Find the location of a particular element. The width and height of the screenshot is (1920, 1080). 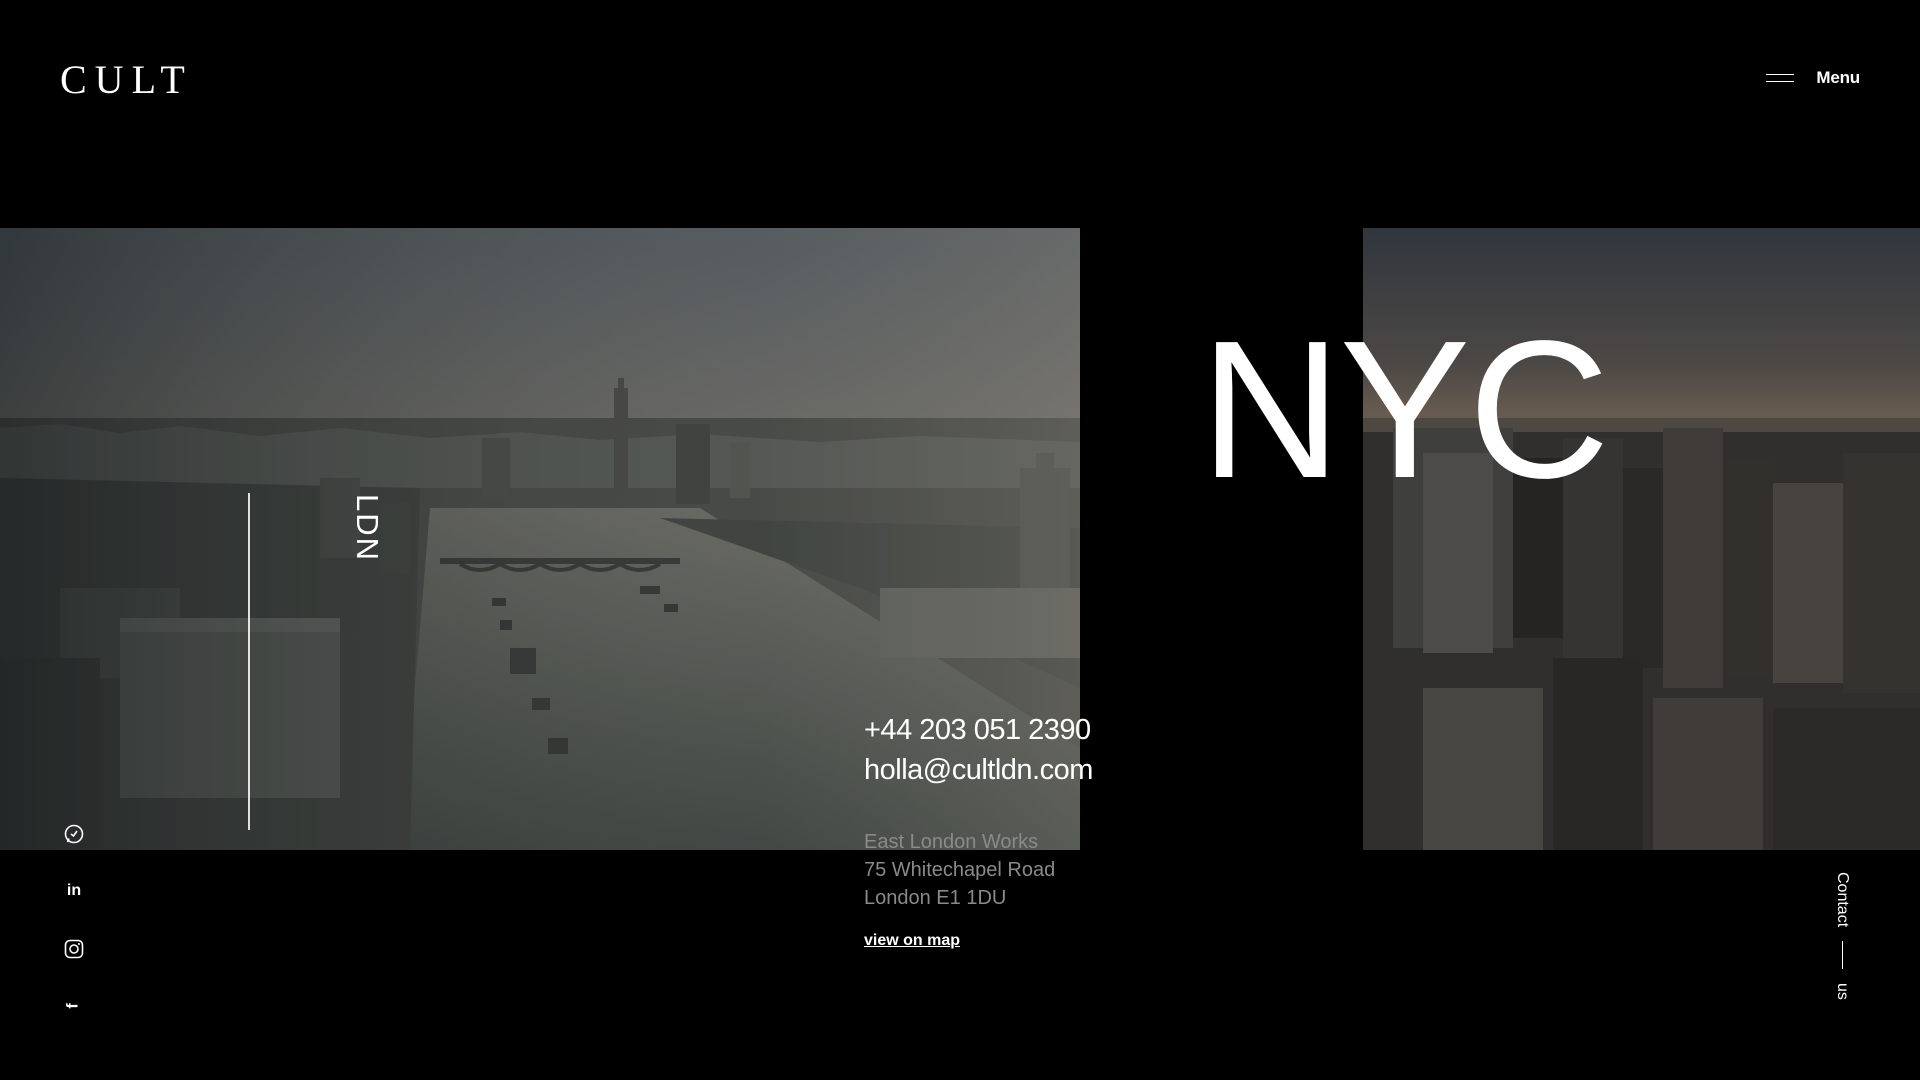

cult-logo: CULT is located at coordinates (126, 80).